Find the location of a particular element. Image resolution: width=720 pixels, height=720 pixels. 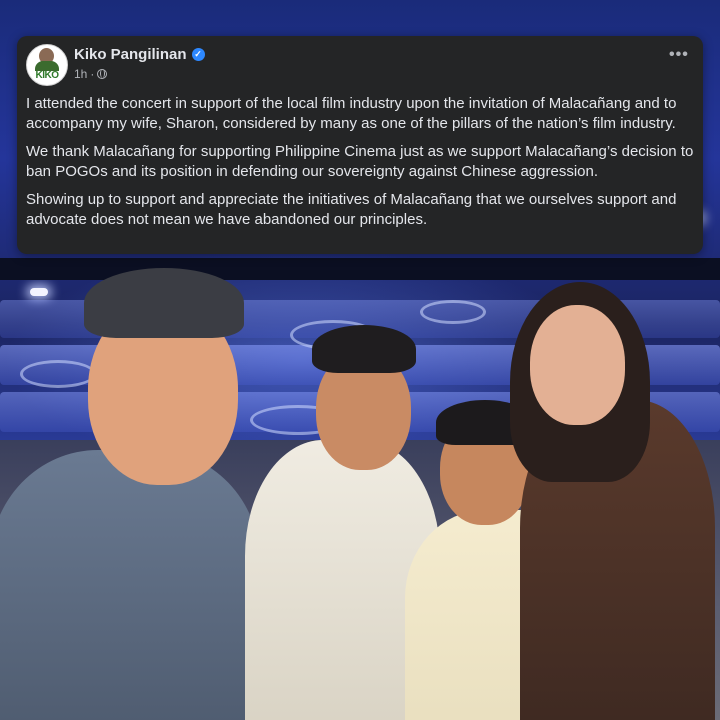

post-meta: 1h · is located at coordinates (91, 74).